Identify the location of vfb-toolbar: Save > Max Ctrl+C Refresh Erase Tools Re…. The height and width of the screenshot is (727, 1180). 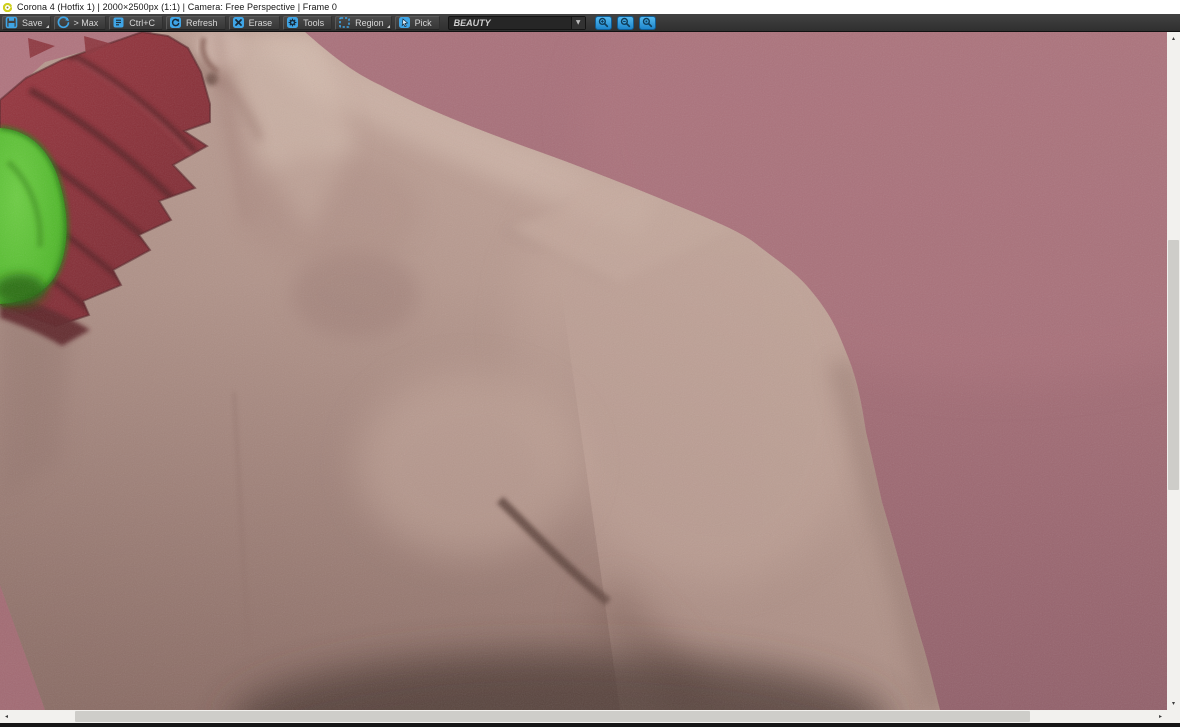
(590, 23).